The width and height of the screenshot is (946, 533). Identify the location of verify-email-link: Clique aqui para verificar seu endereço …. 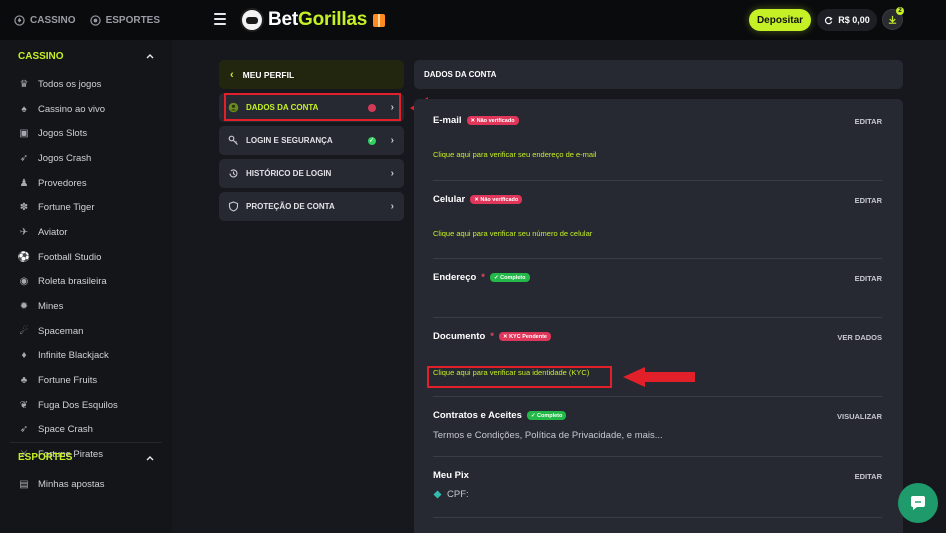
(657, 154).